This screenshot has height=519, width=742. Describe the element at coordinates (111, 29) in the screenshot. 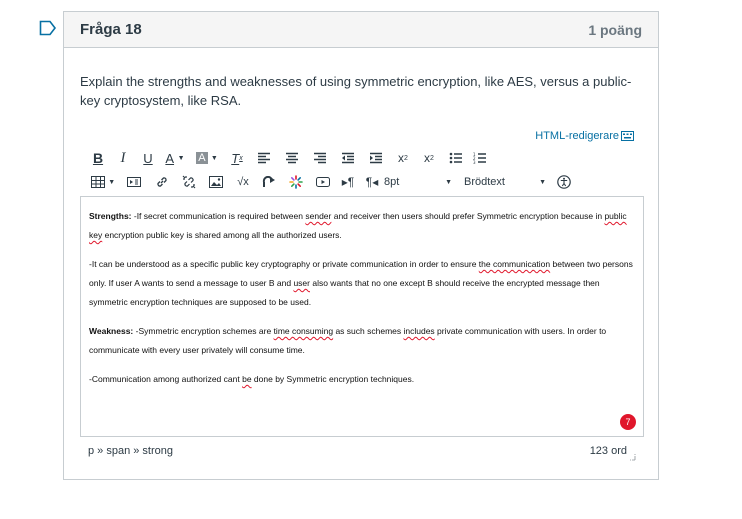

I see `question-title: Fråga 18` at that location.